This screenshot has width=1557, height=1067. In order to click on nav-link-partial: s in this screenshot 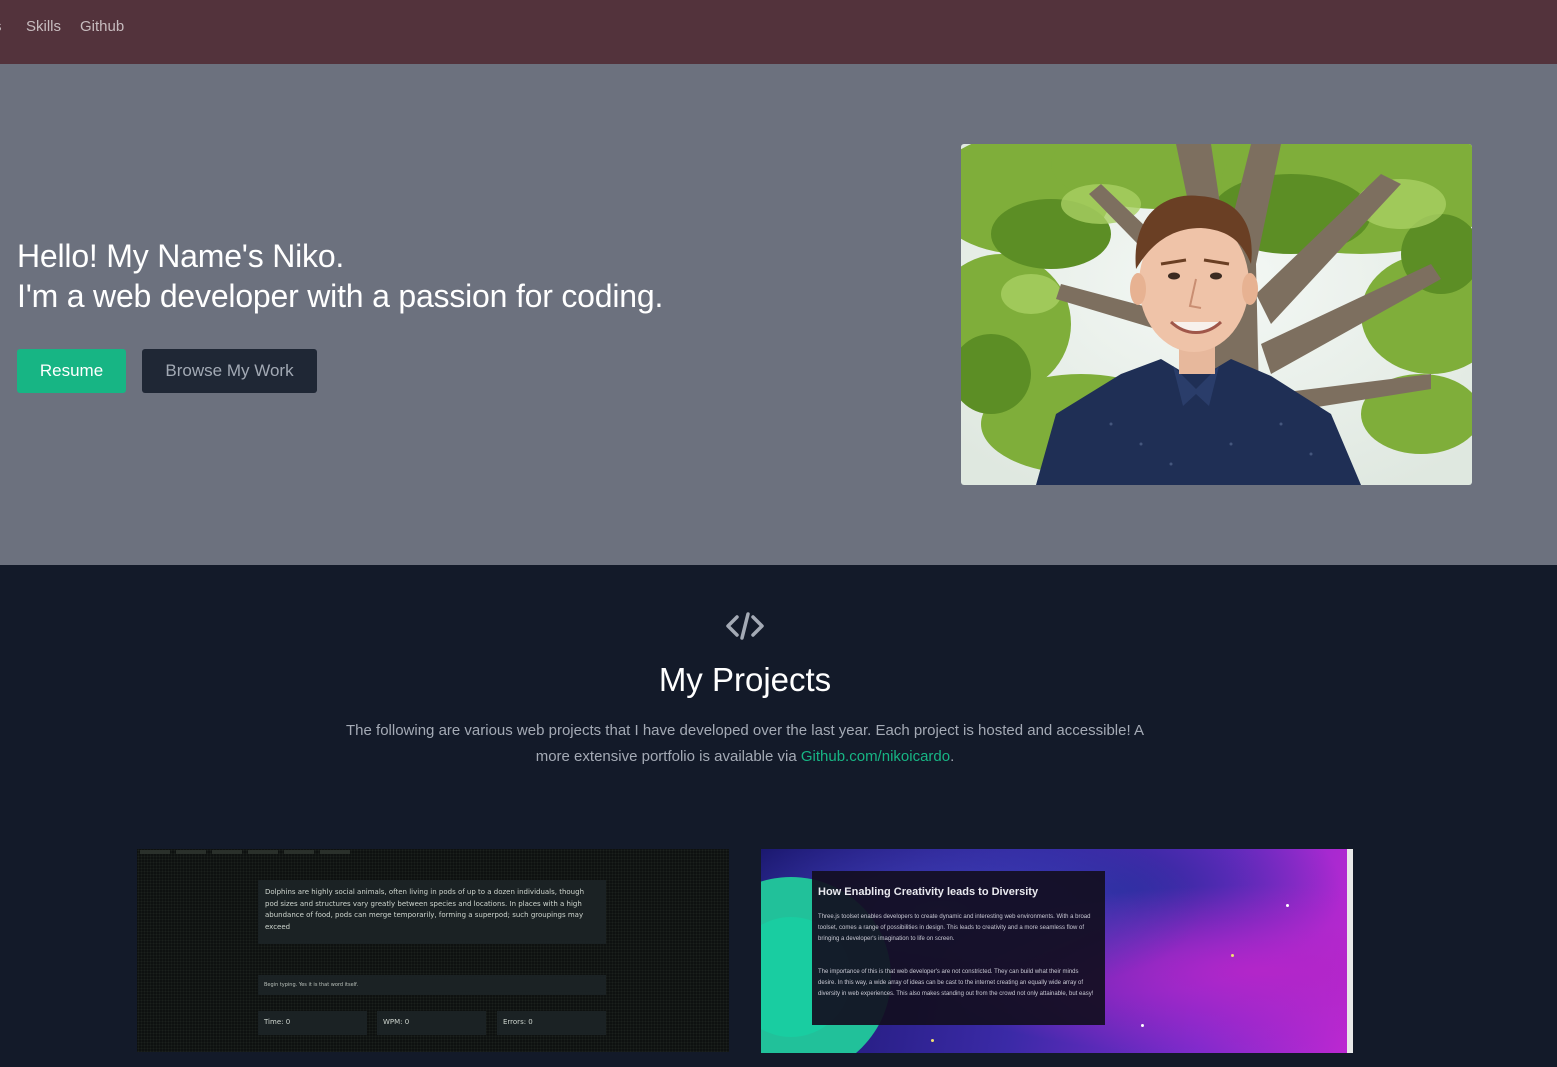, I will do `click(1, 26)`.